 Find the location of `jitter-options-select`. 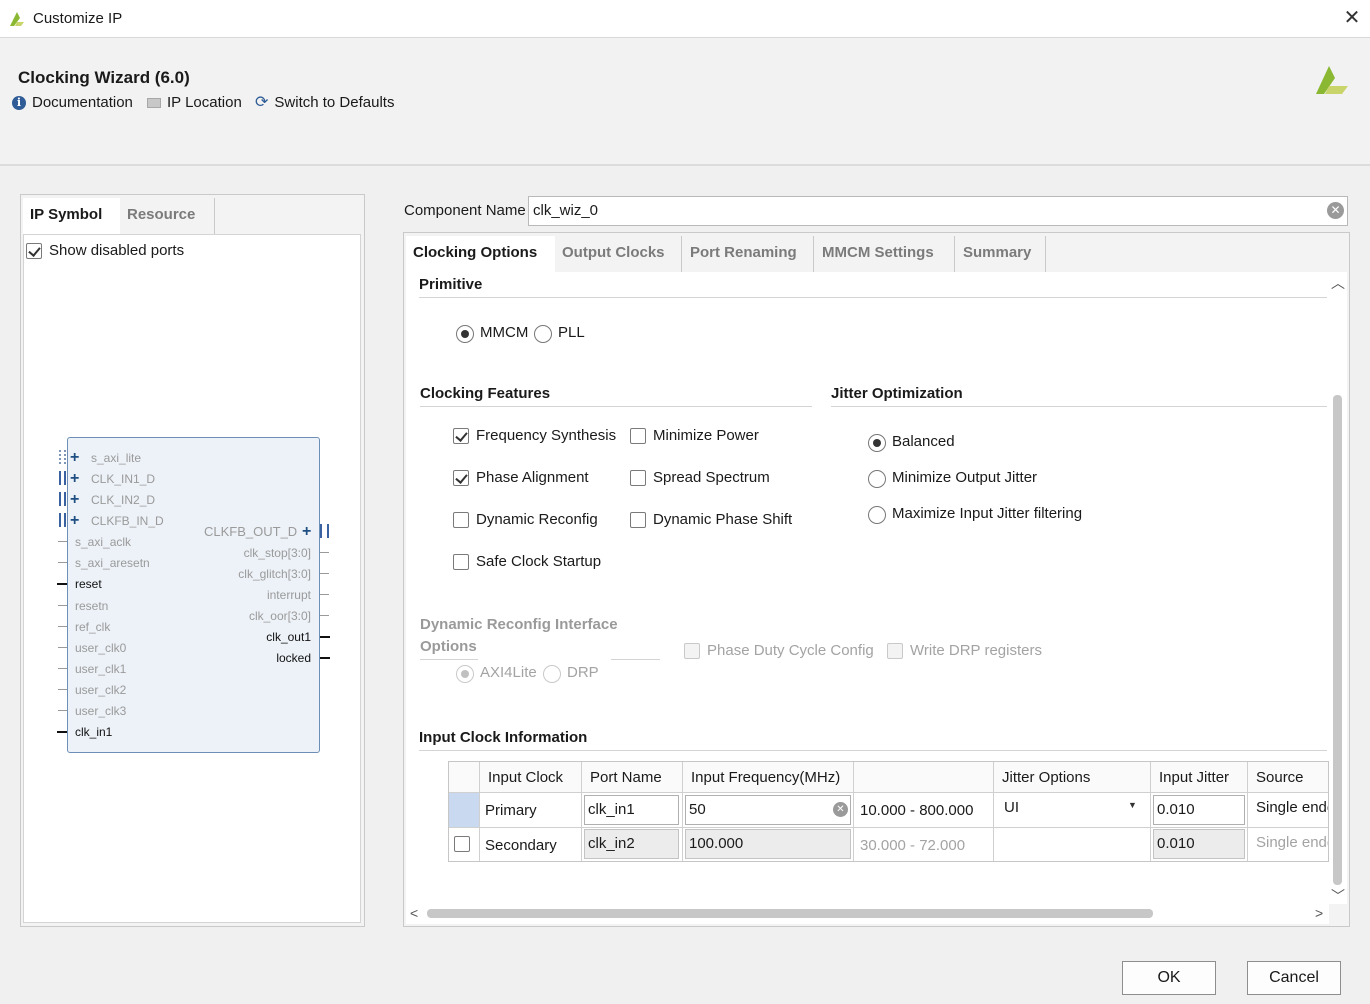

jitter-options-select is located at coordinates (1072, 844).